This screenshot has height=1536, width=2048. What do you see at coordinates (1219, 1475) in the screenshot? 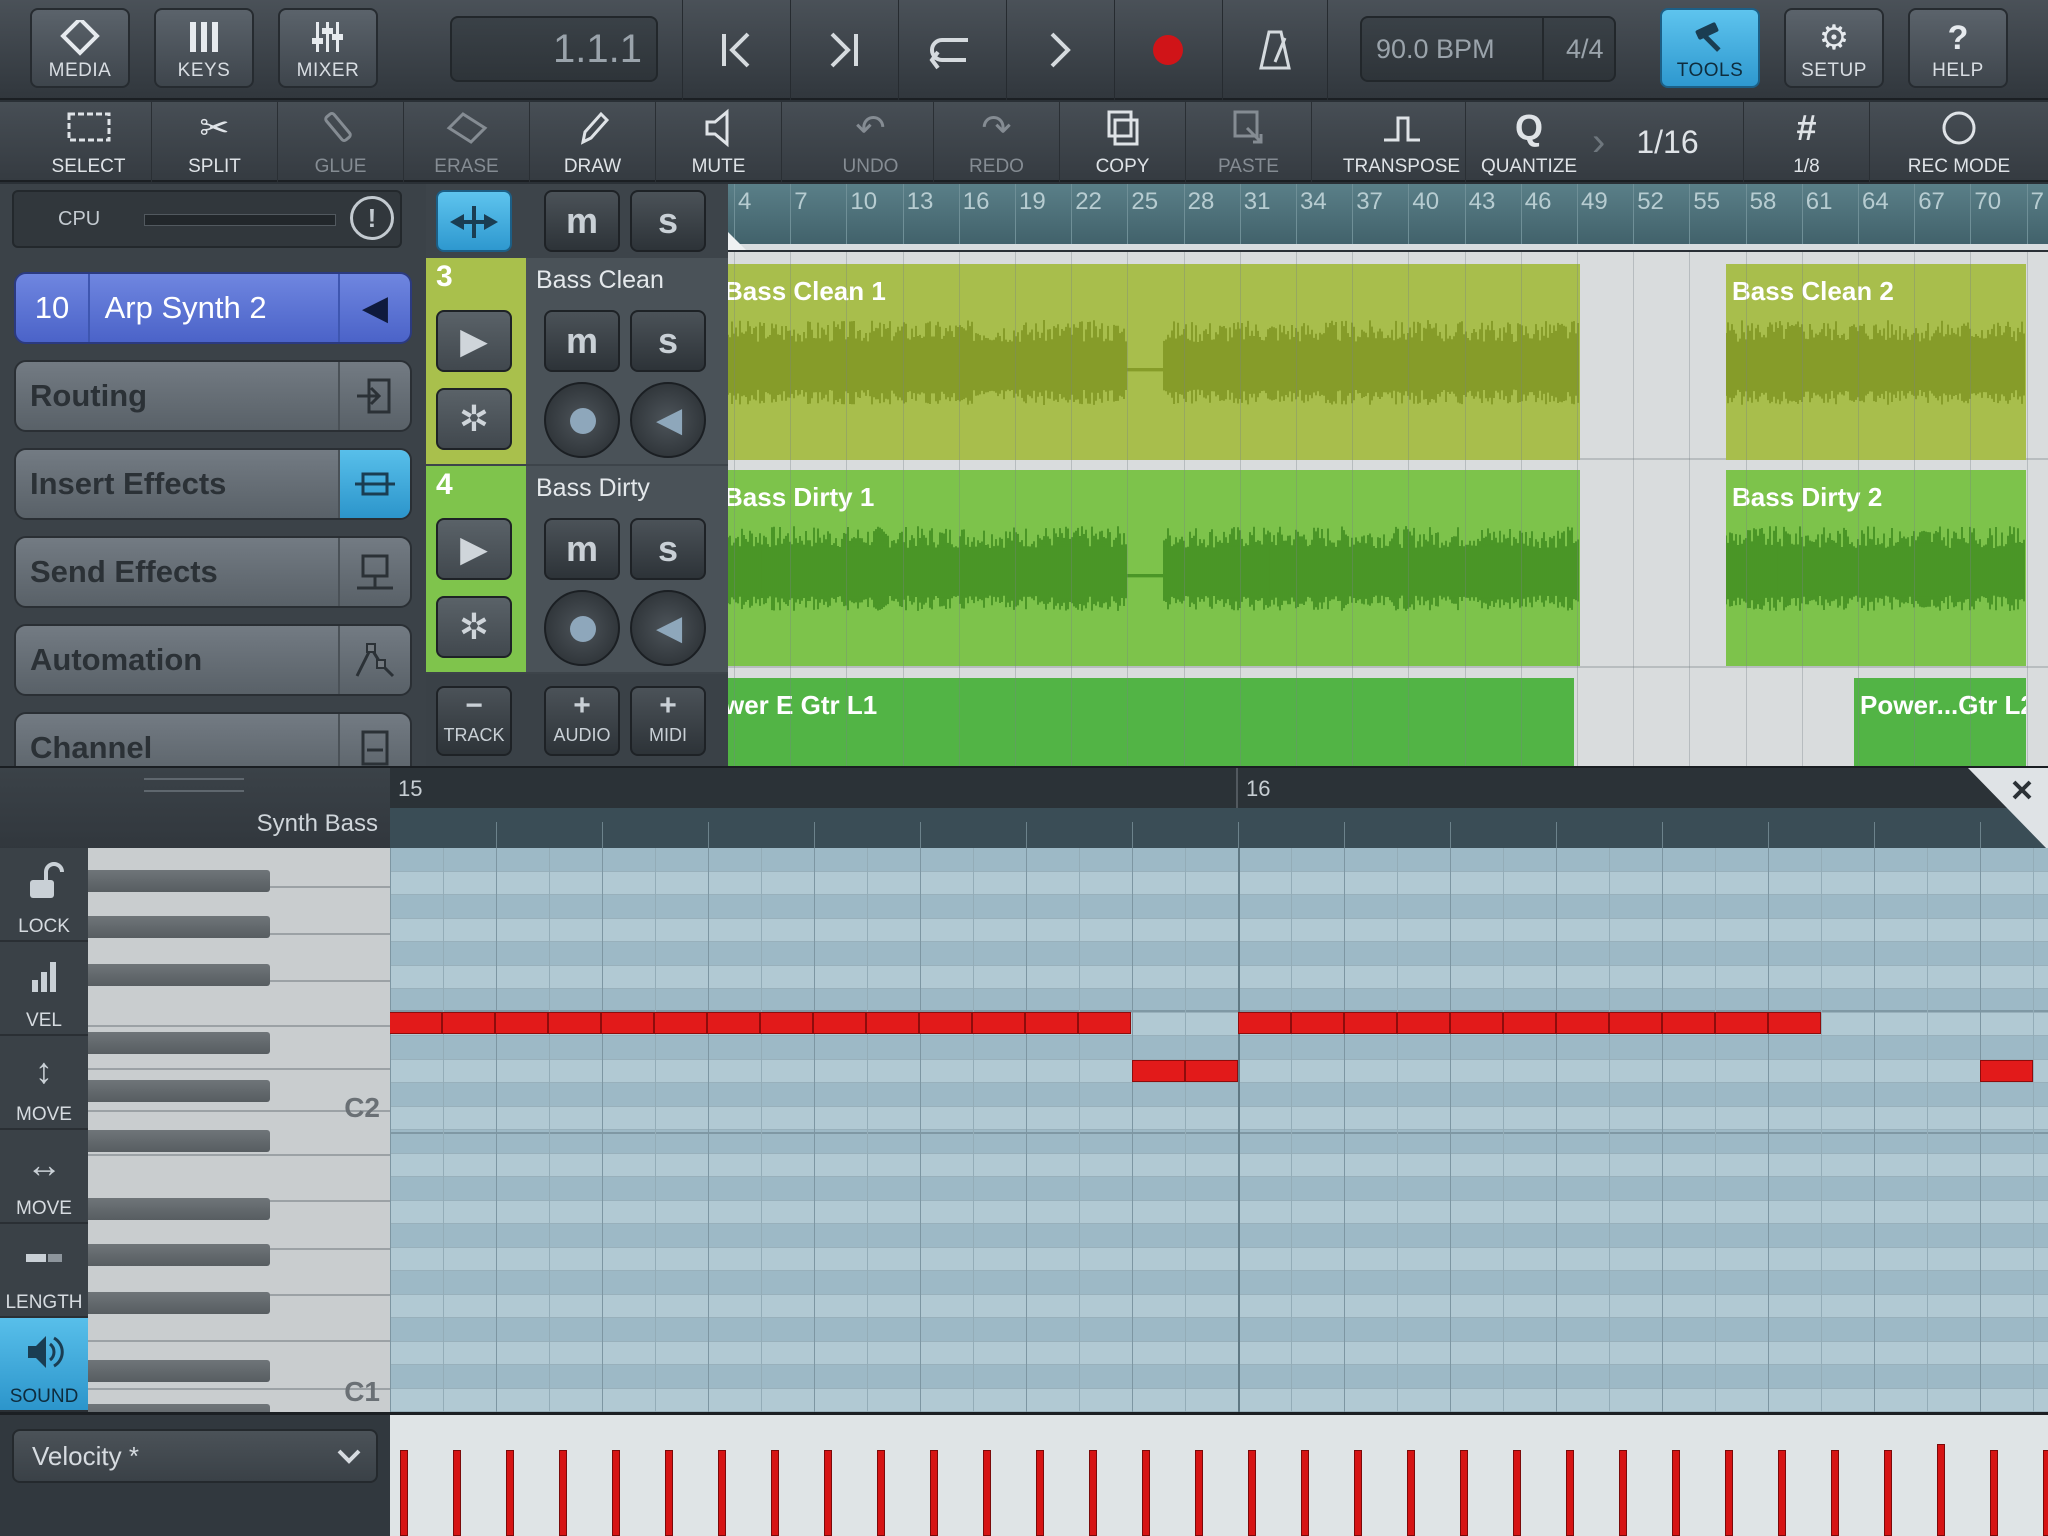
I see `velocity-lane` at bounding box center [1219, 1475].